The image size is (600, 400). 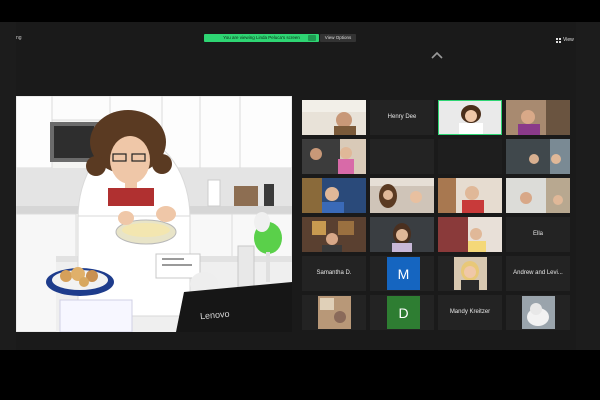 I want to click on participant-avatar: D, so click(x=403, y=312).